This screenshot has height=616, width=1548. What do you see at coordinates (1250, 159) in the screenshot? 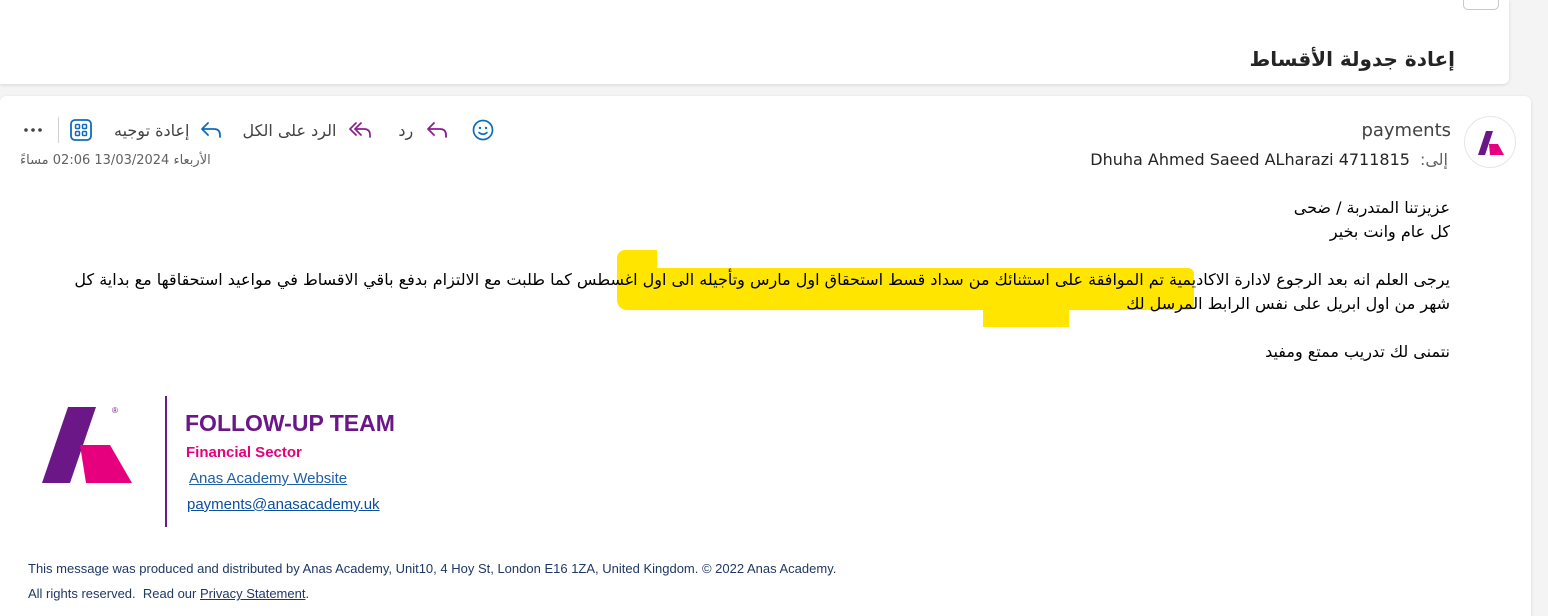
I see `recipient-name: Dhuha Ahmed Saeed ALharazi 4711815` at bounding box center [1250, 159].